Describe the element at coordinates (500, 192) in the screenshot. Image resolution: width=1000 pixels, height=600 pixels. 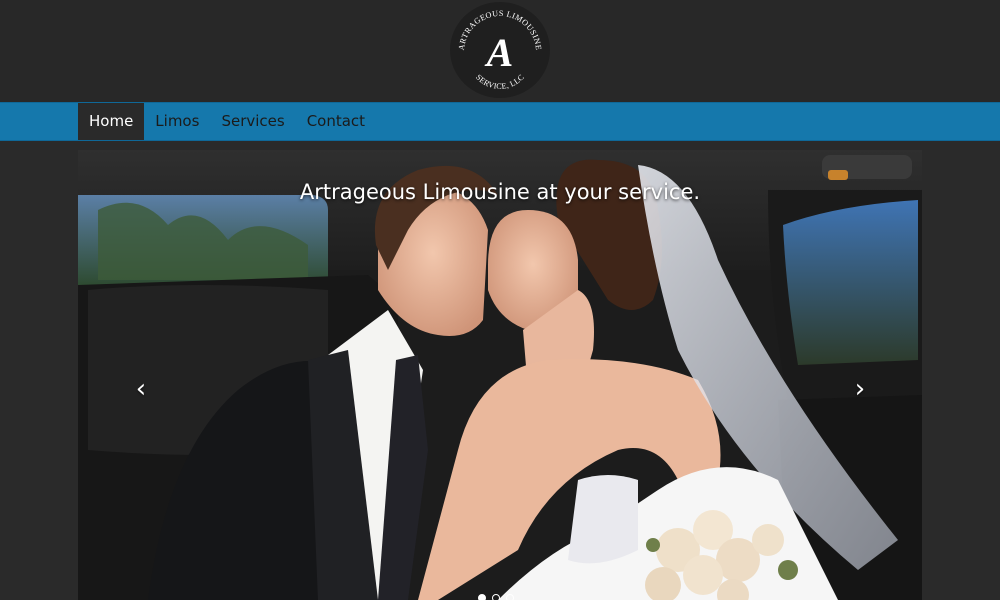
I see `carousel-caption: Artrageous Limousine at your service.` at that location.